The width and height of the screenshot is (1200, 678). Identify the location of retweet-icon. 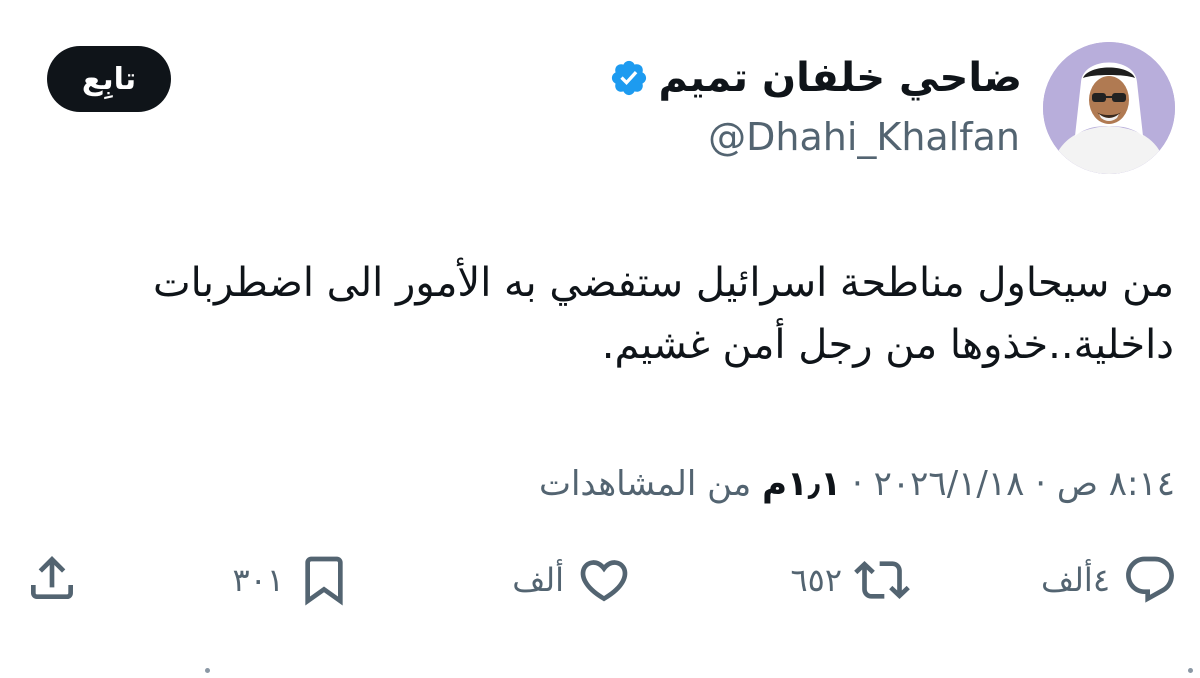
(882, 580).